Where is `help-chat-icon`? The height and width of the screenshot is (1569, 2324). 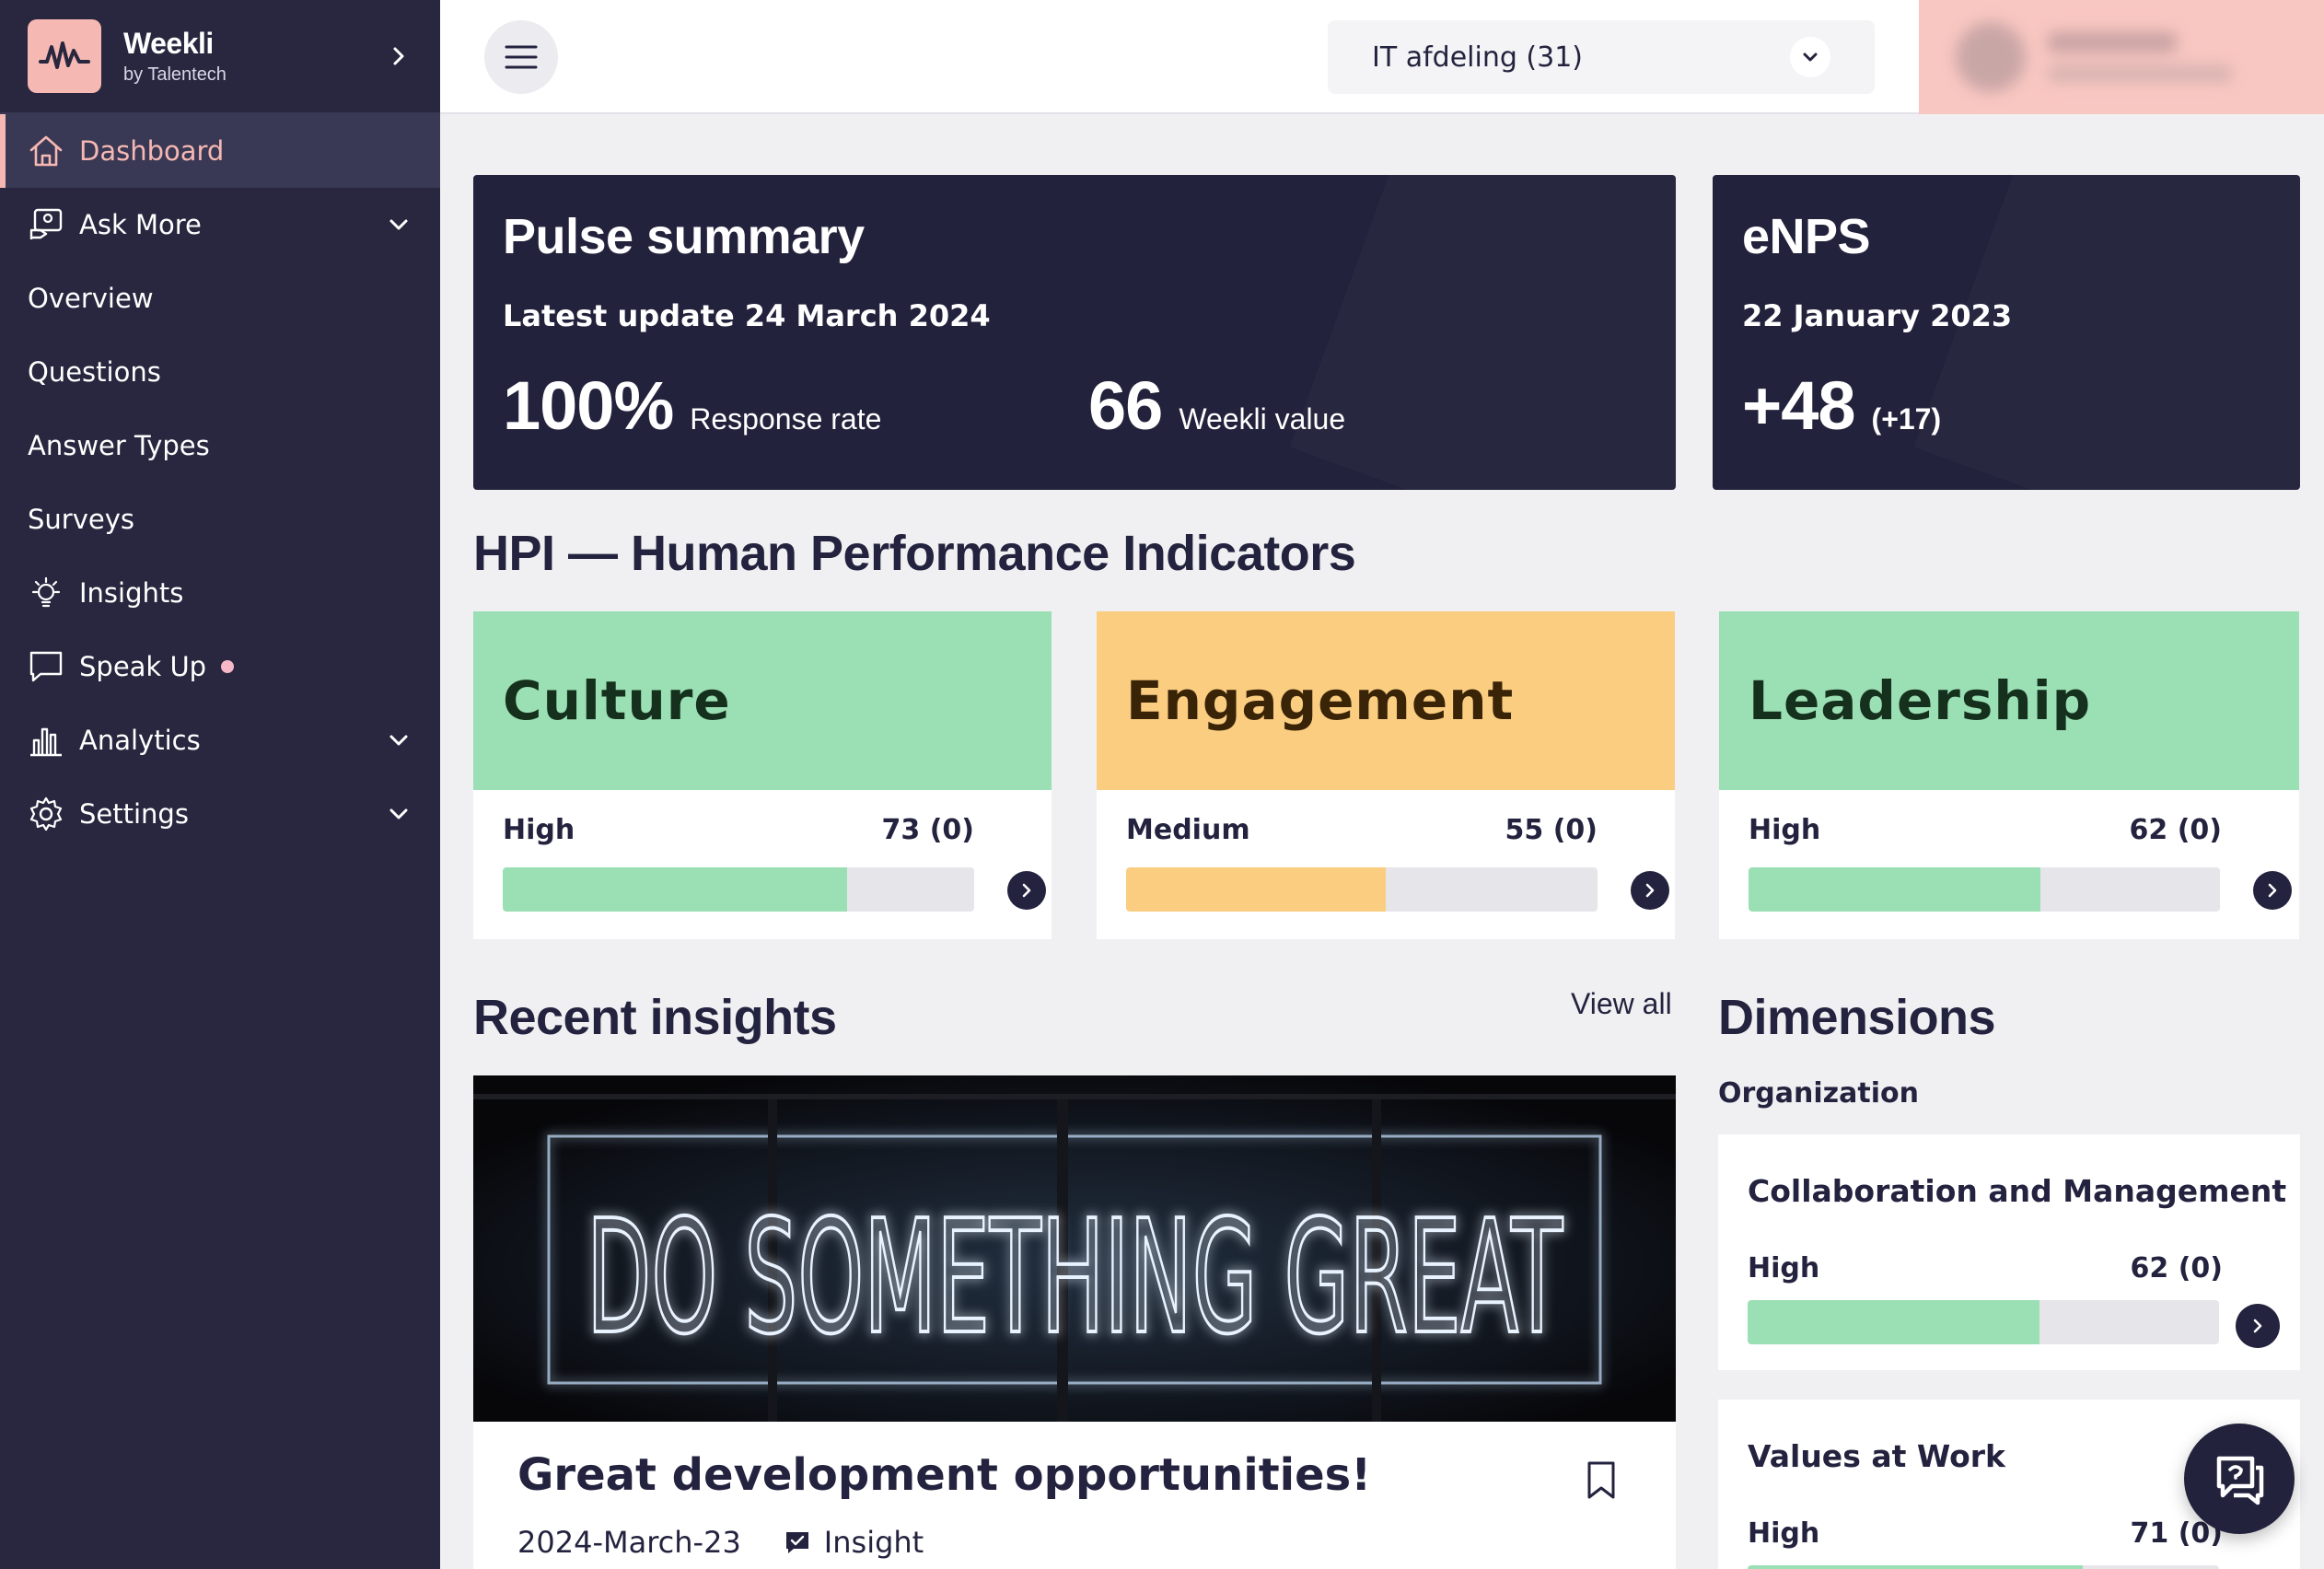 help-chat-icon is located at coordinates (2239, 1479).